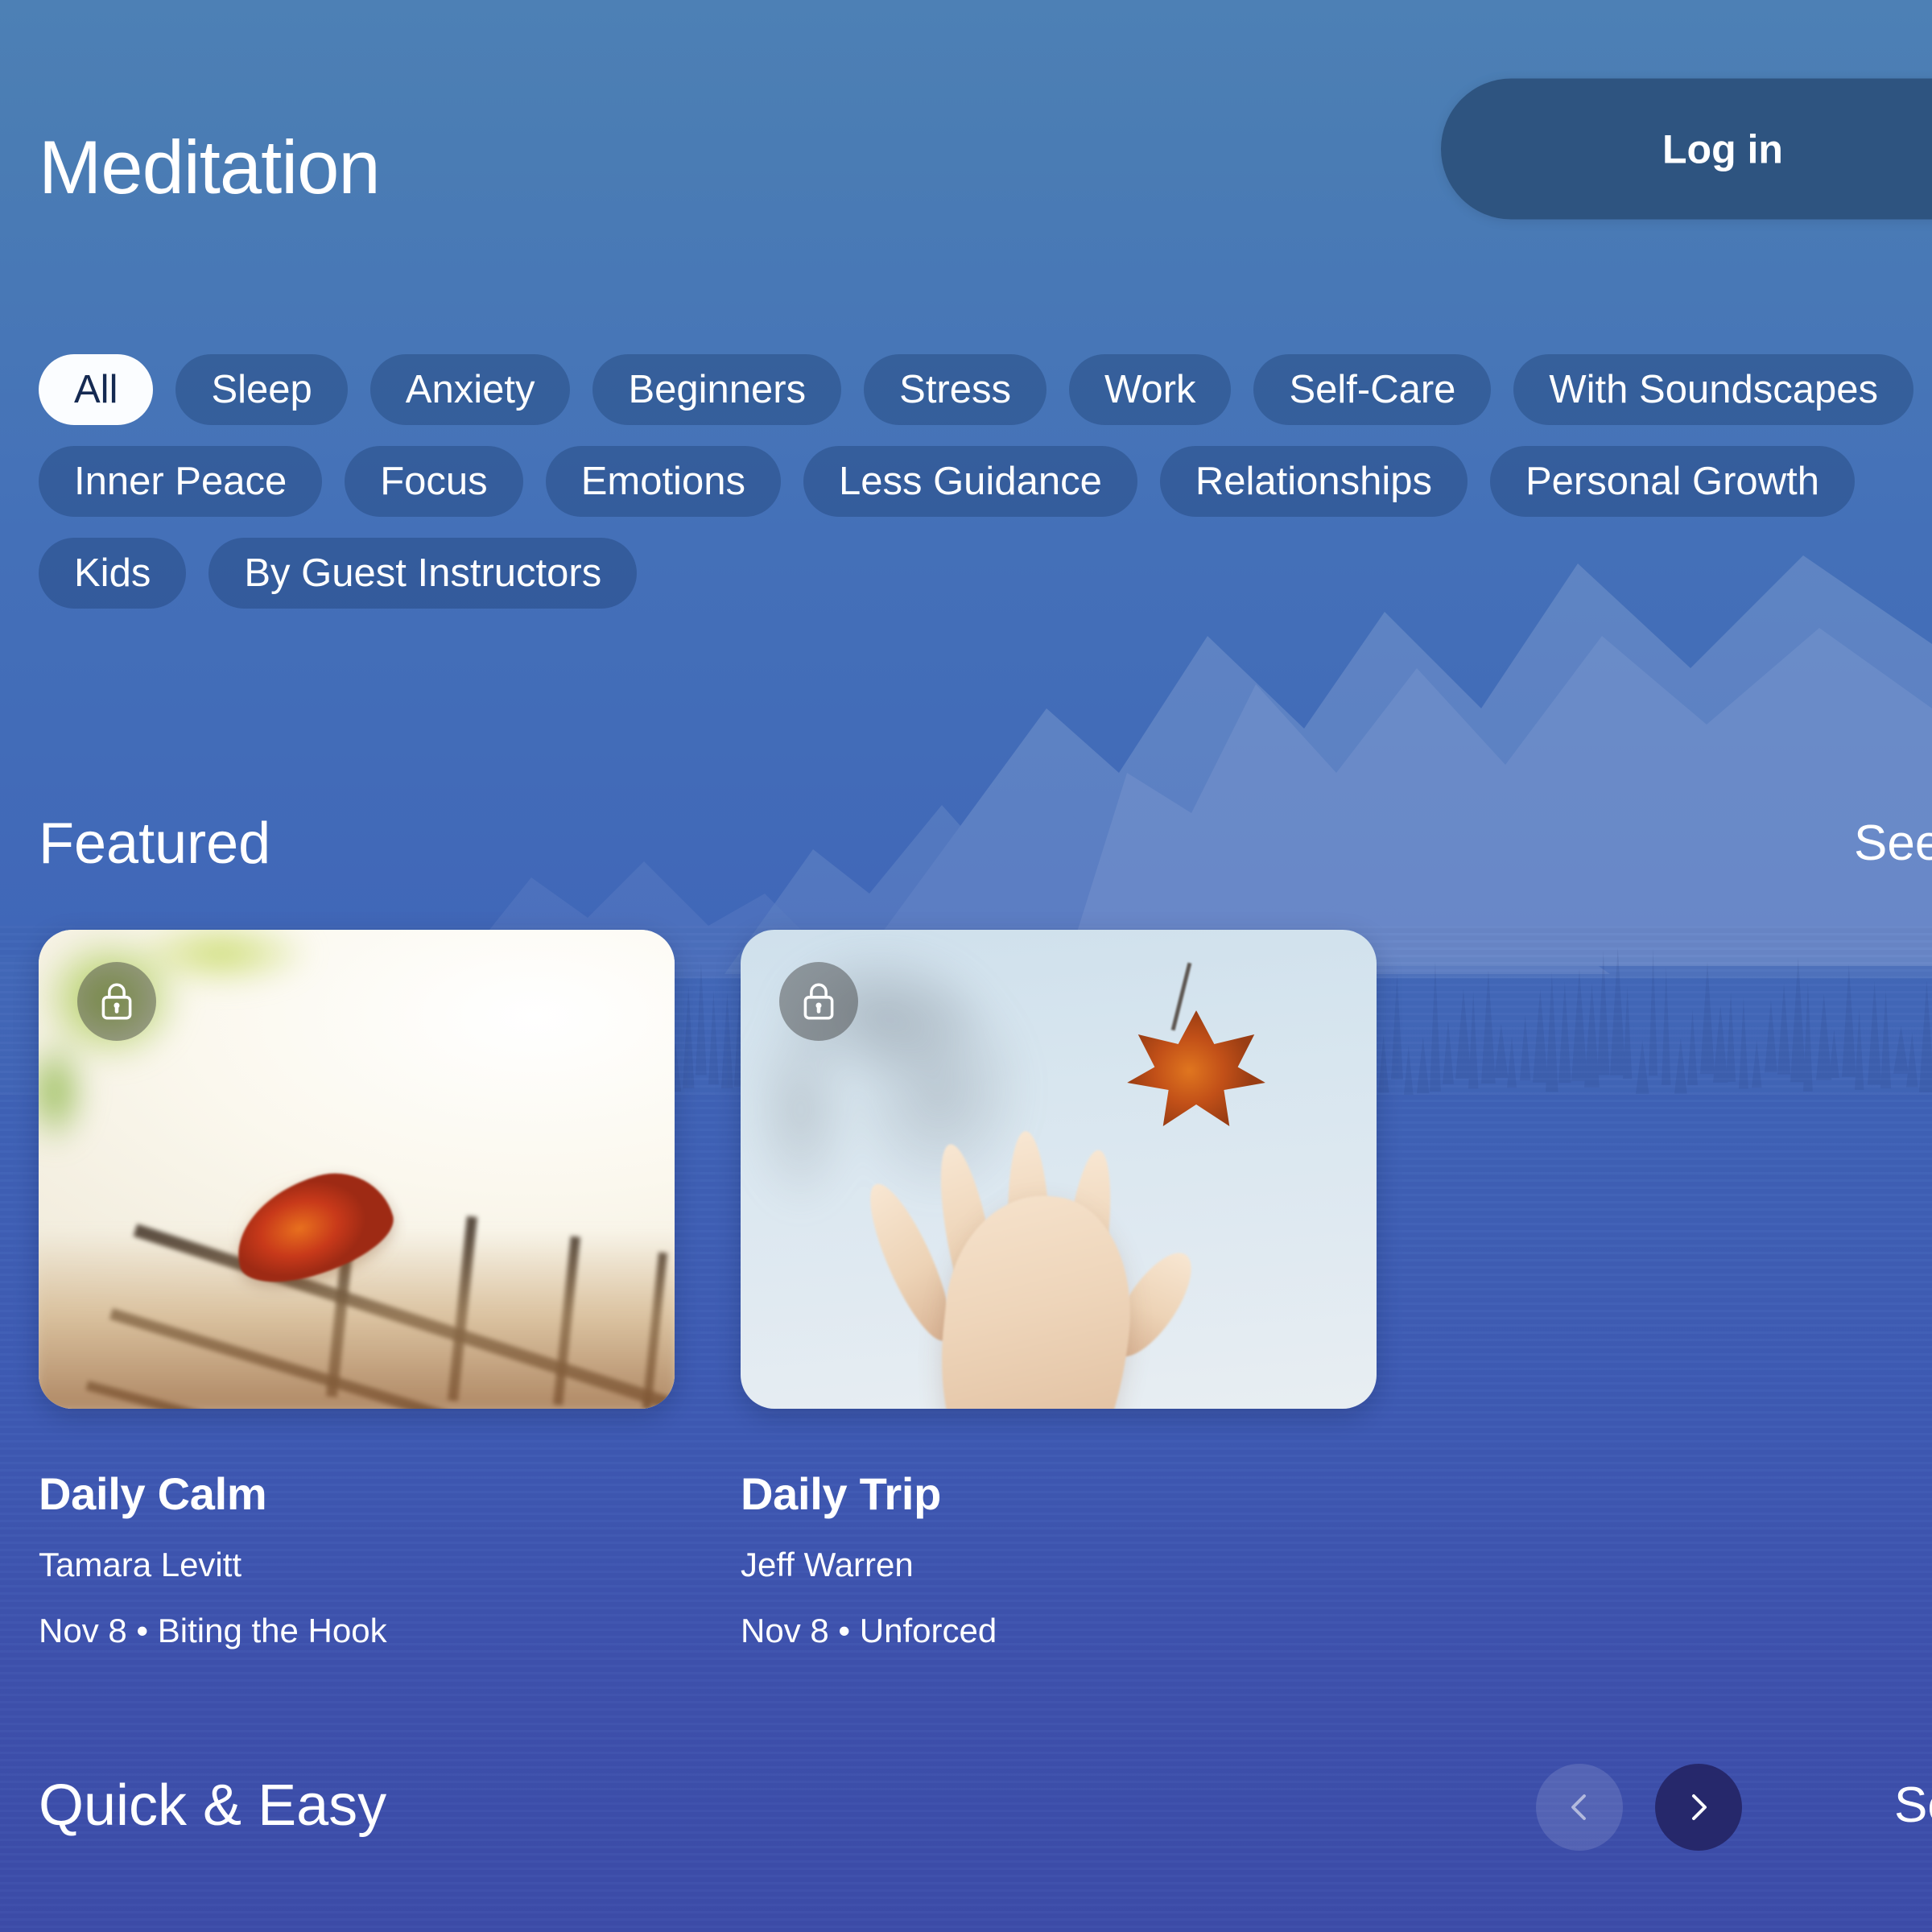  What do you see at coordinates (869, 1630) in the screenshot?
I see `card-meta: Nov 8 • Unforced` at bounding box center [869, 1630].